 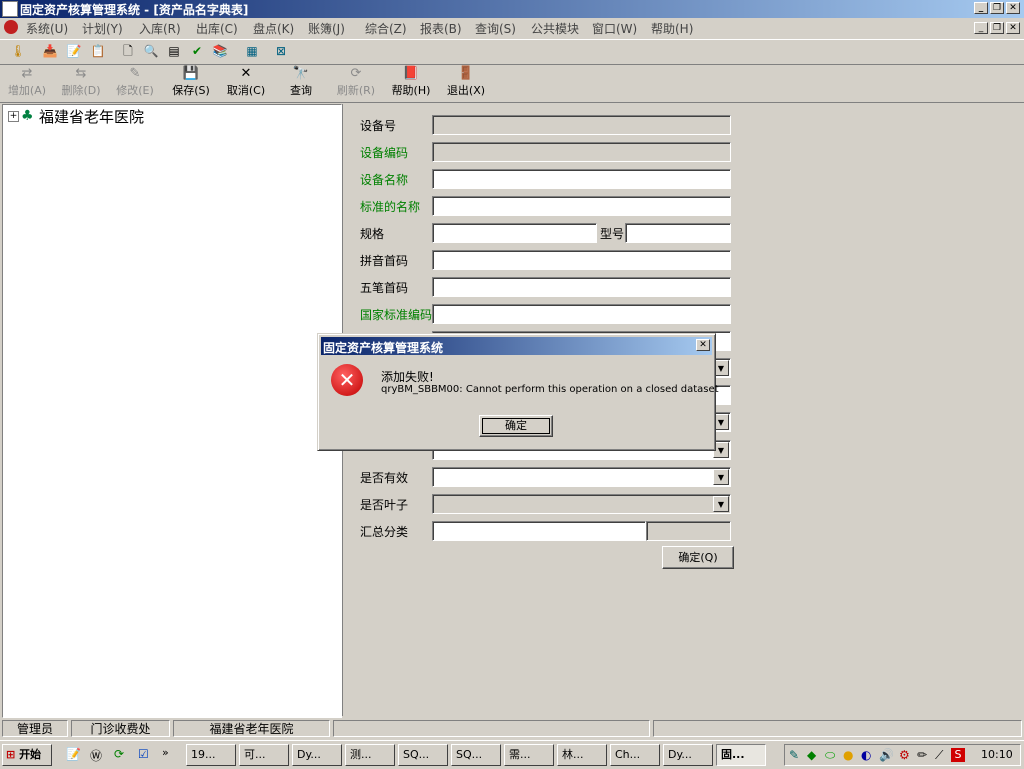 I want to click on thermometer-icon: 🌡, so click(x=18, y=51).